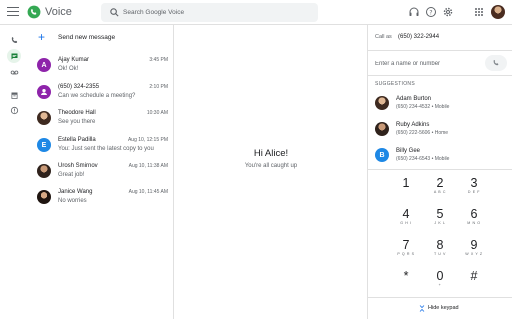  I want to click on message-preview: Ok! Ok!, so click(68, 69).